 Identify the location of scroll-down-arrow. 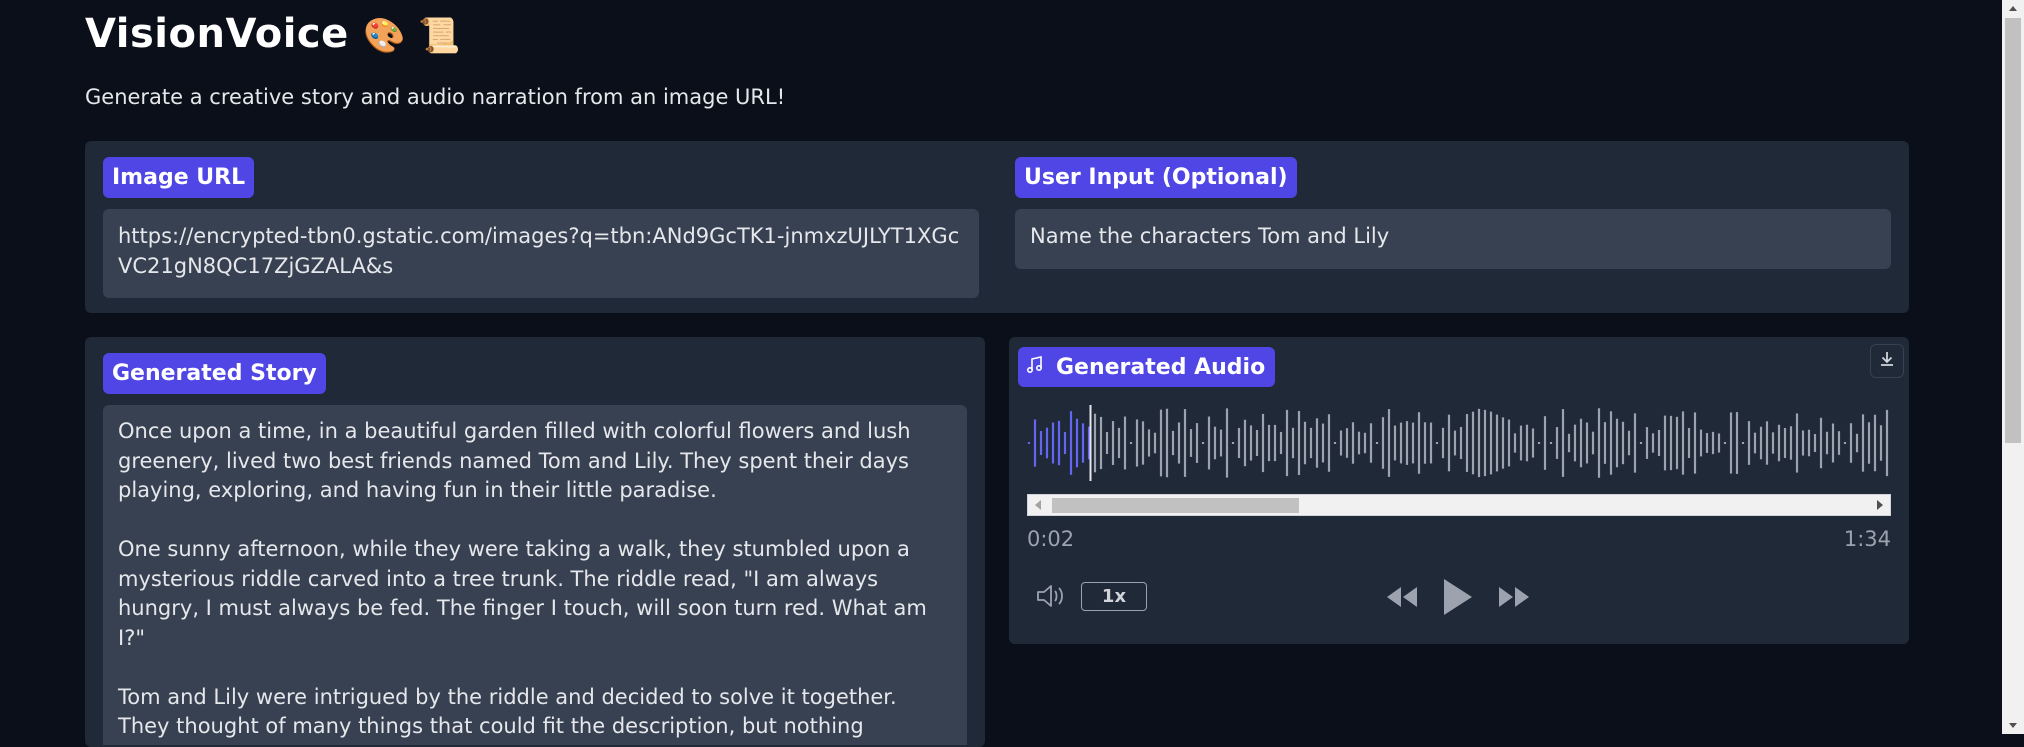
(2013, 725).